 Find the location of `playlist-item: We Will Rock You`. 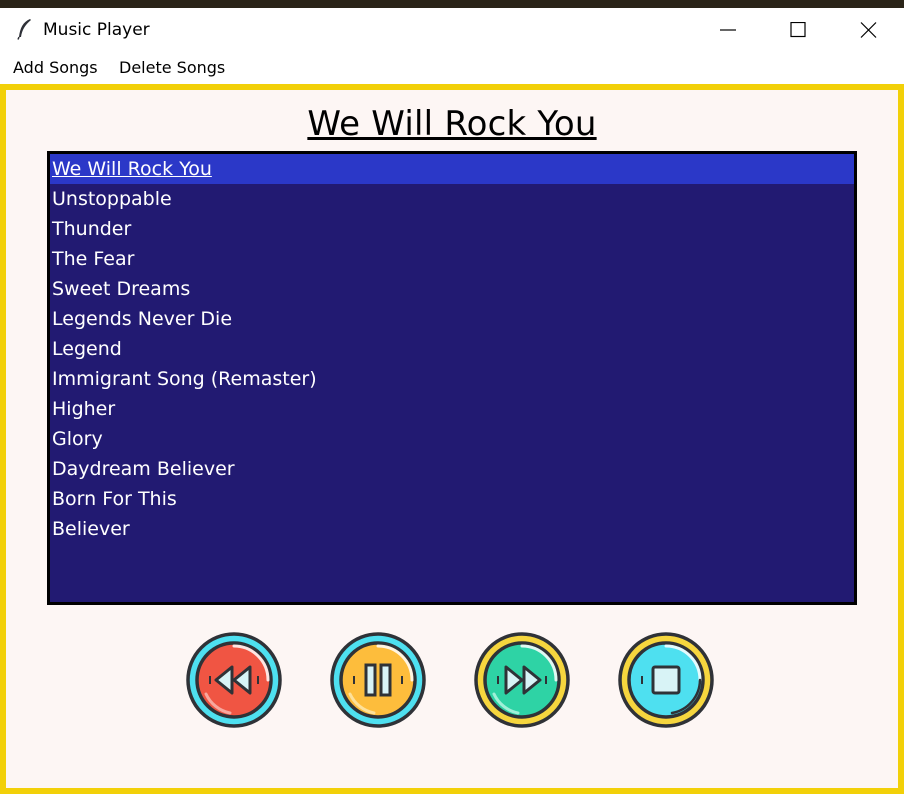

playlist-item: We Will Rock You is located at coordinates (452, 169).